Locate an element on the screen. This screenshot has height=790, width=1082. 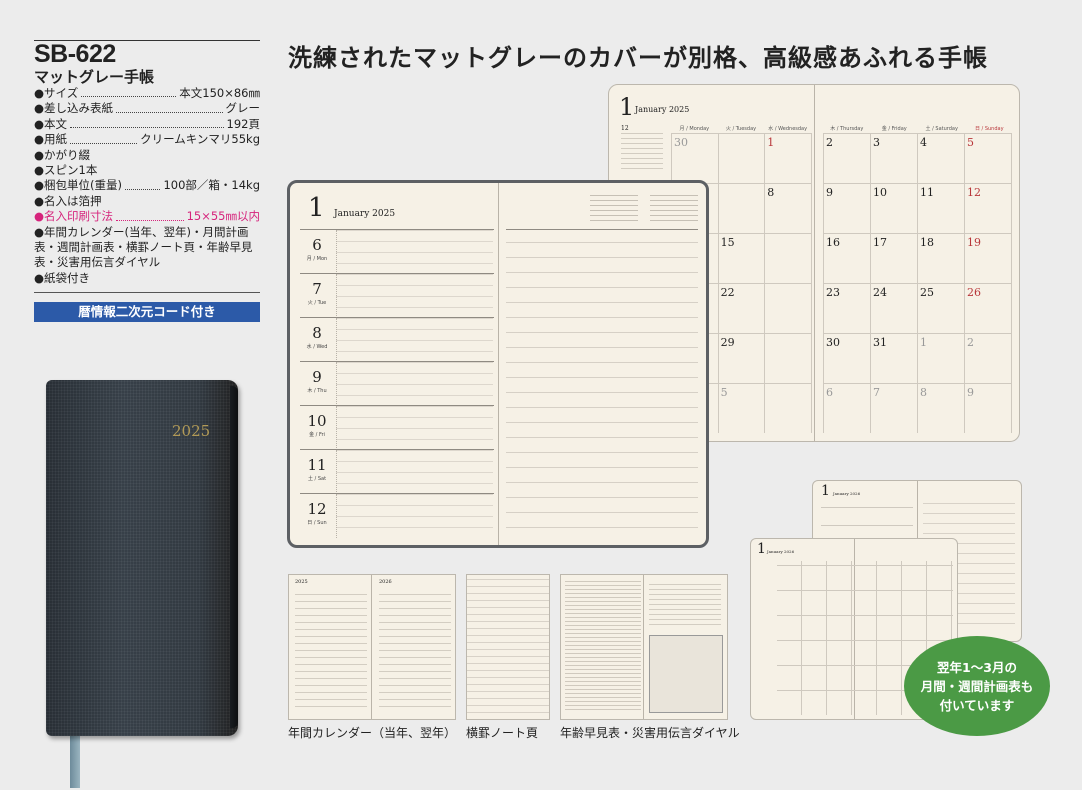
next-monthly-month: 1 is located at coordinates (761, 549).